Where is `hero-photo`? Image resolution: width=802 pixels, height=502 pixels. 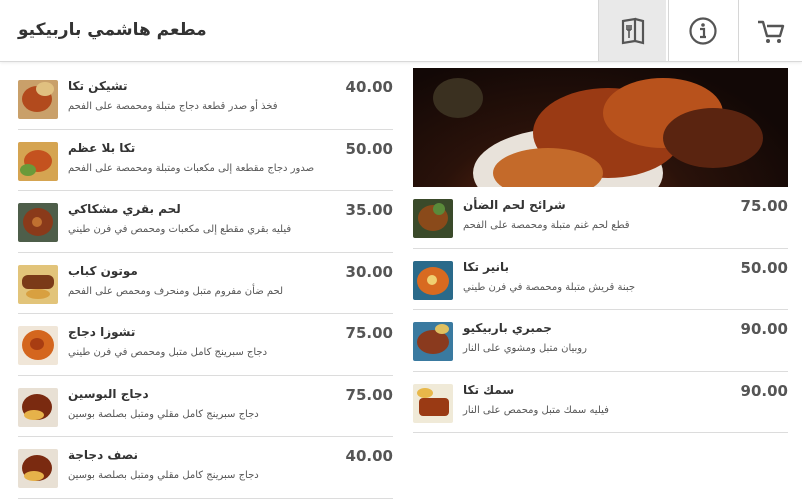 hero-photo is located at coordinates (600, 127).